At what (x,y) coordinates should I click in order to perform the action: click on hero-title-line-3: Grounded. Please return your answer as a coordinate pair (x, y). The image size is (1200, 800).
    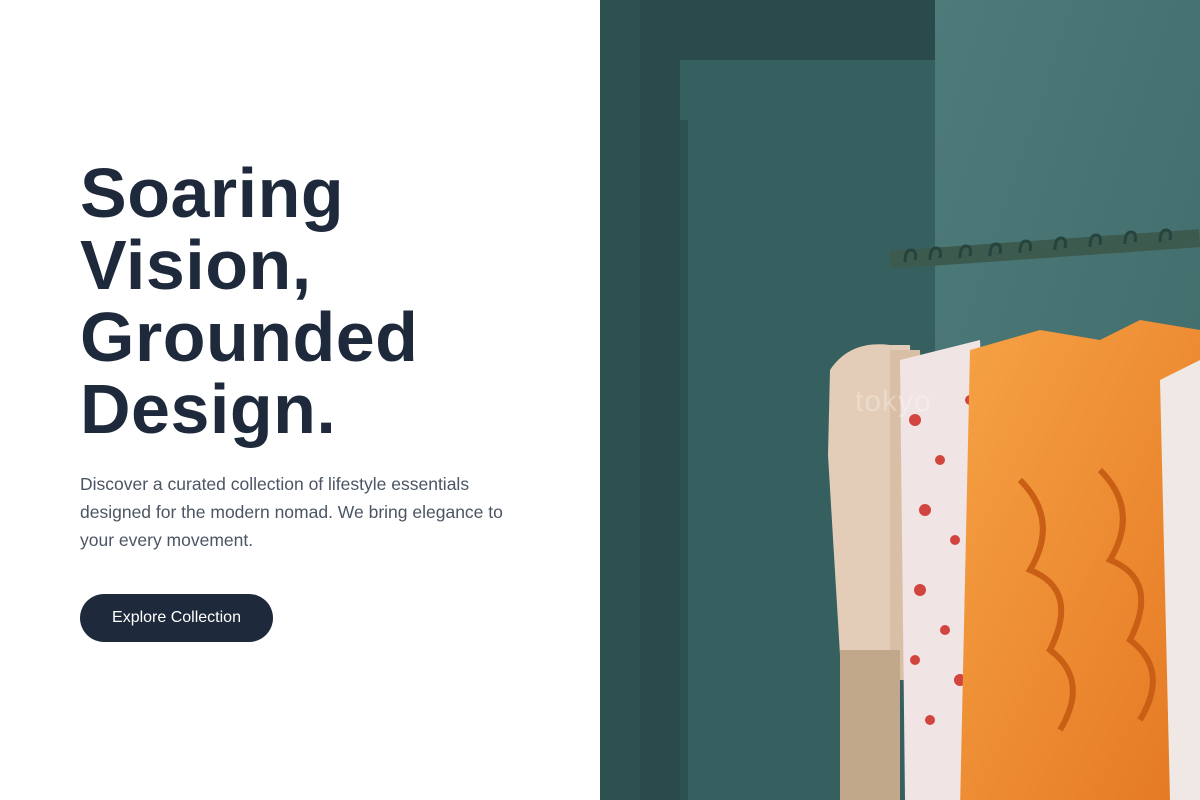
    Looking at the image, I should click on (249, 337).